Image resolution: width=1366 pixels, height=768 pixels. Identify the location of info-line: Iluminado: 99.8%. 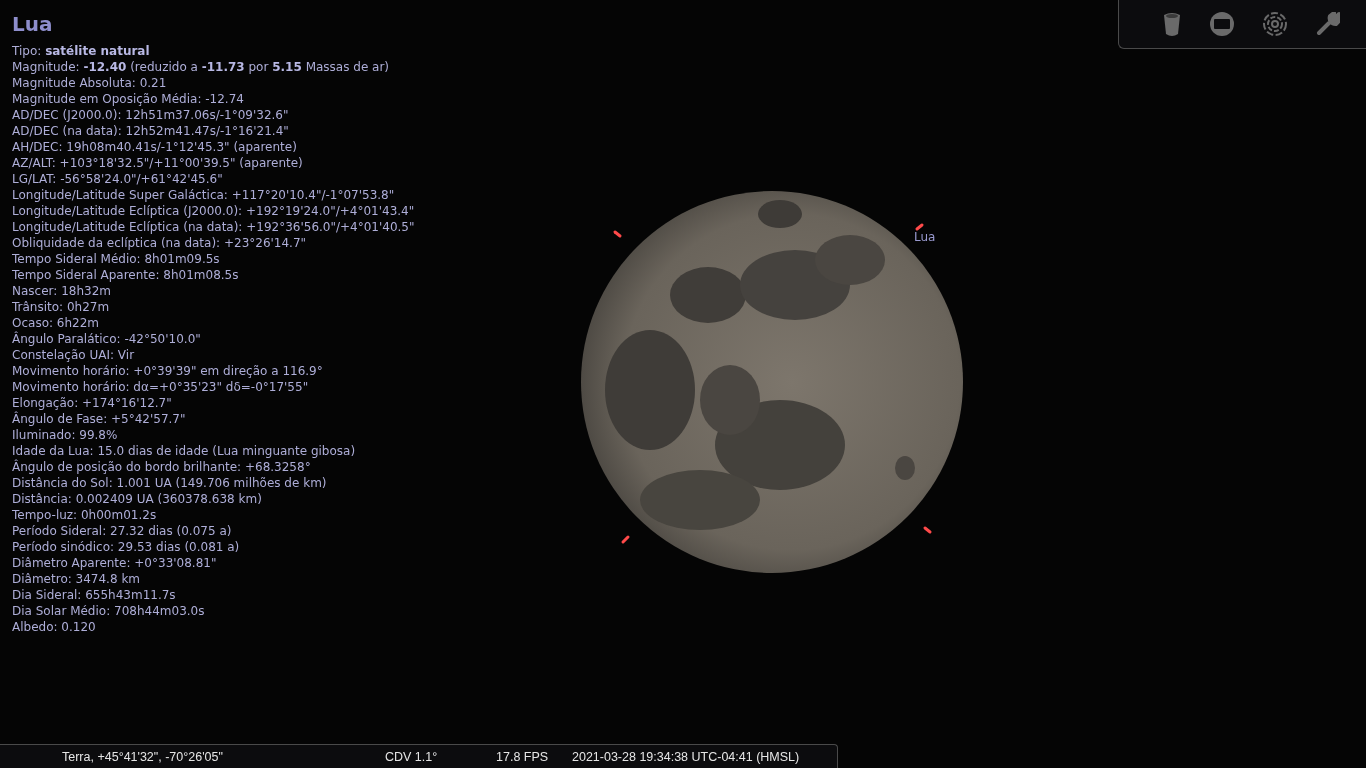
(65, 435).